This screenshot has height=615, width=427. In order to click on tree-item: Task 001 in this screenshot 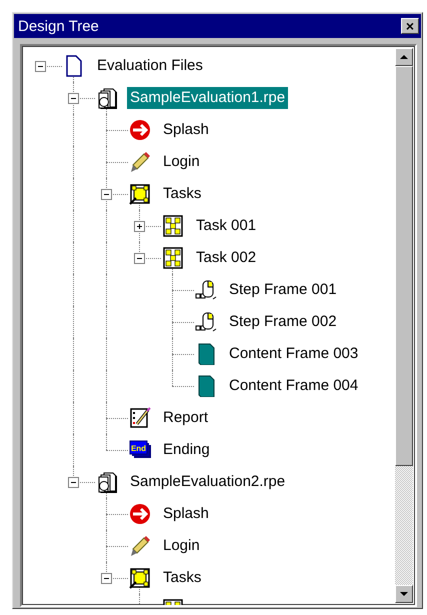, I will do `click(226, 226)`.